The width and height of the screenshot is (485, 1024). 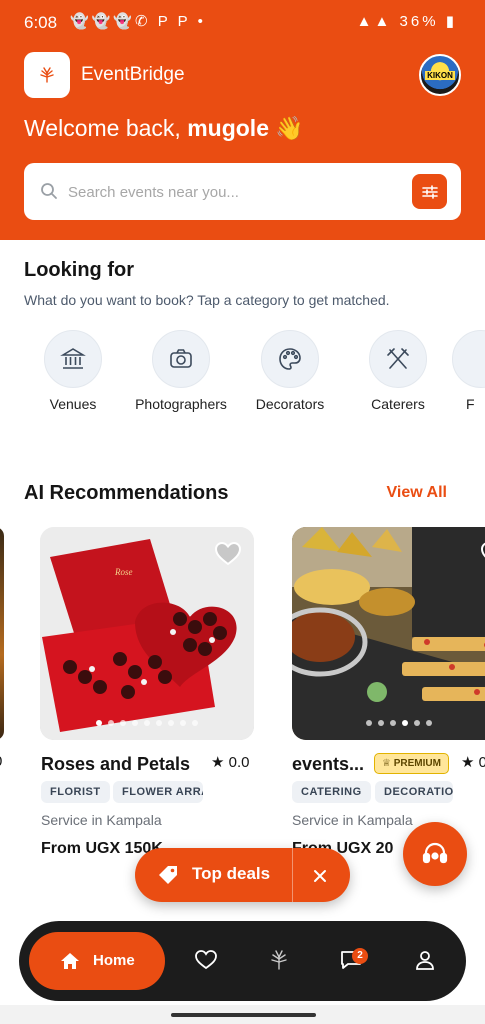 What do you see at coordinates (425, 960) in the screenshot?
I see `profile-icon` at bounding box center [425, 960].